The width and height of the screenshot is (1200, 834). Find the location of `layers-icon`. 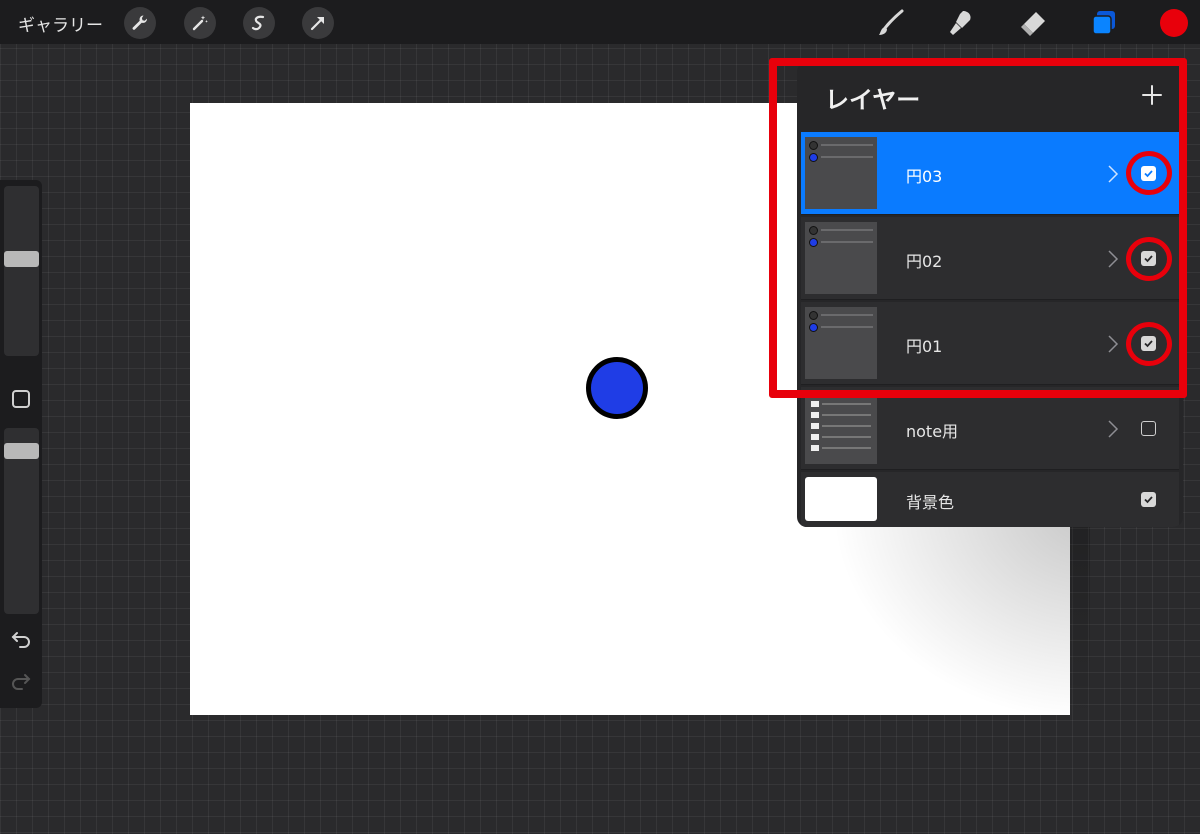

layers-icon is located at coordinates (1104, 23).